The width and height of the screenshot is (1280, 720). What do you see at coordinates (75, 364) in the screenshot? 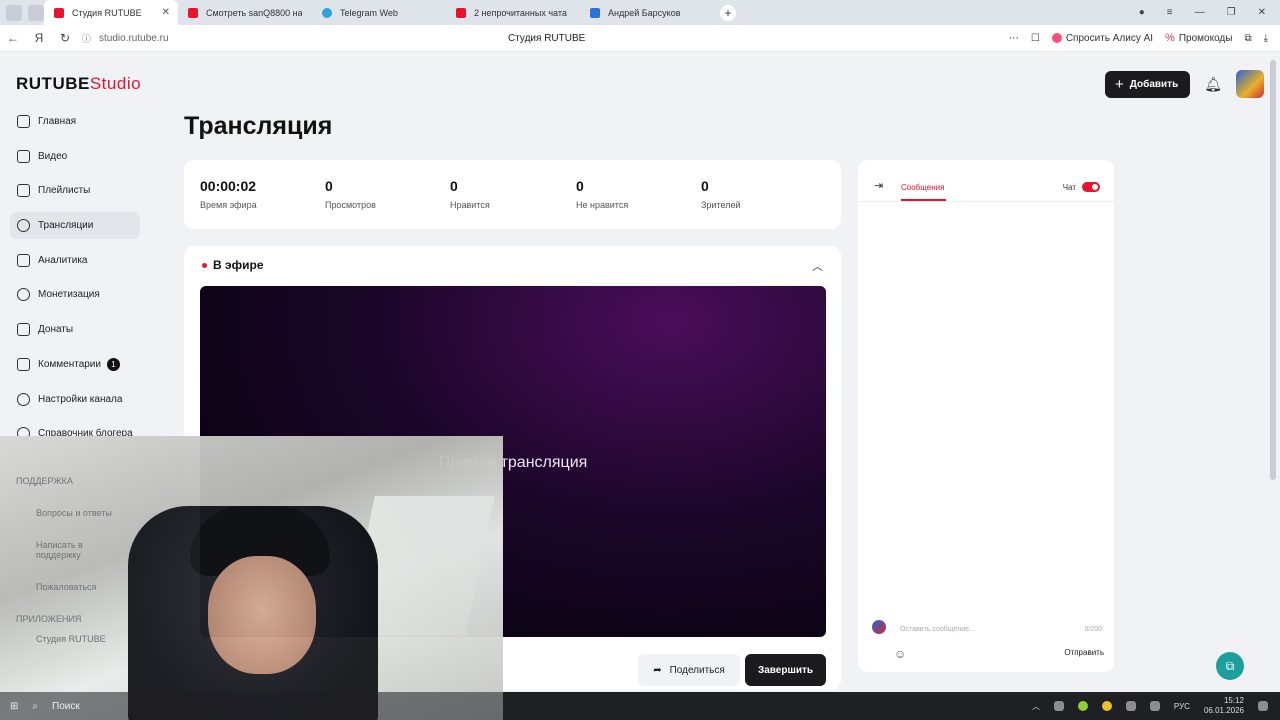
I see `sidebar-item-comments: Комментарии 1` at bounding box center [75, 364].